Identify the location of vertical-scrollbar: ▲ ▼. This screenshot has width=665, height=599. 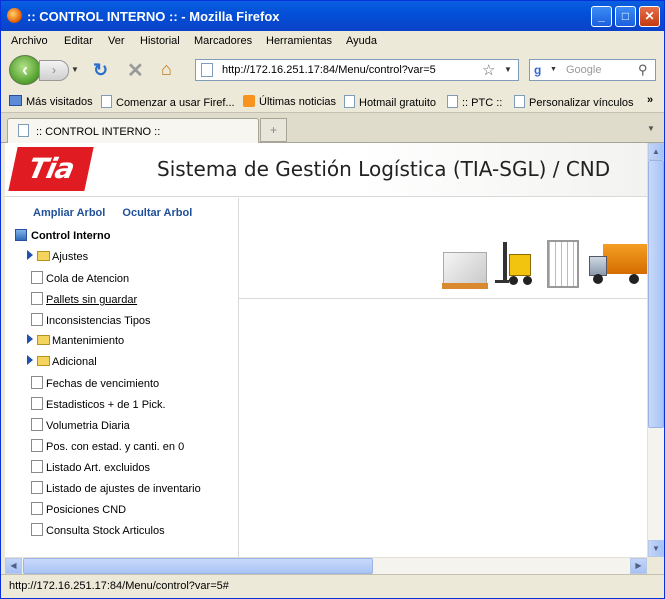
(655, 350).